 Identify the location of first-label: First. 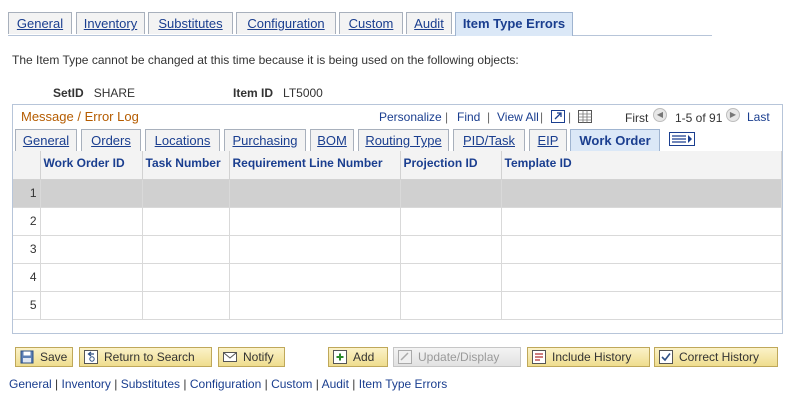
(636, 118).